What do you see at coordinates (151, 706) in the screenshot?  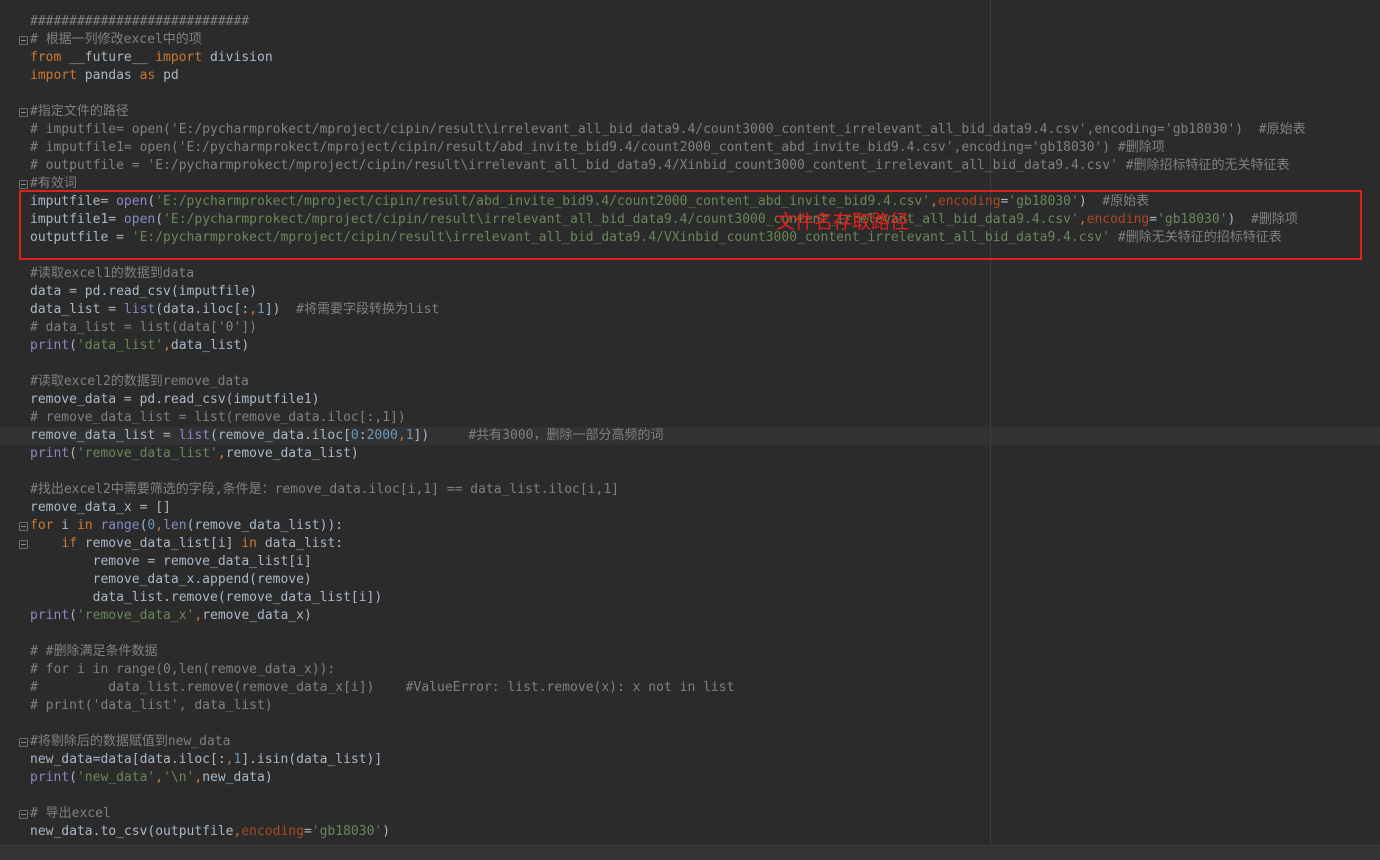 I see `code-line: # print('data_list', data_list)` at bounding box center [151, 706].